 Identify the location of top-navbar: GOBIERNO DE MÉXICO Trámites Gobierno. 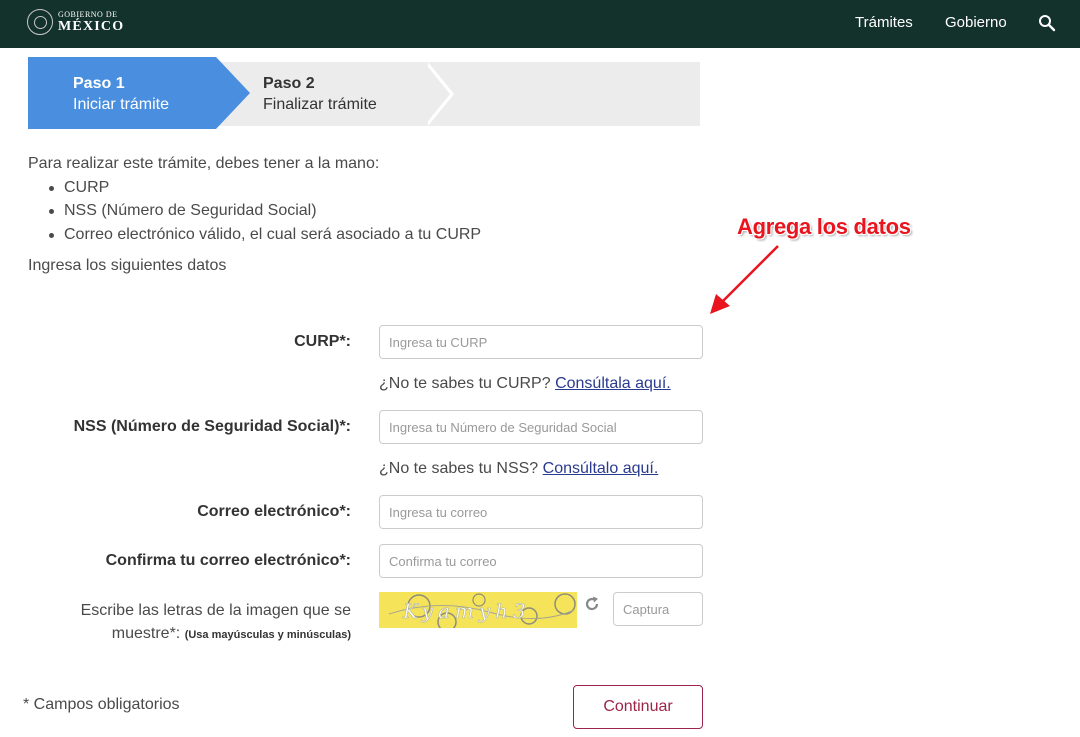
(540, 24).